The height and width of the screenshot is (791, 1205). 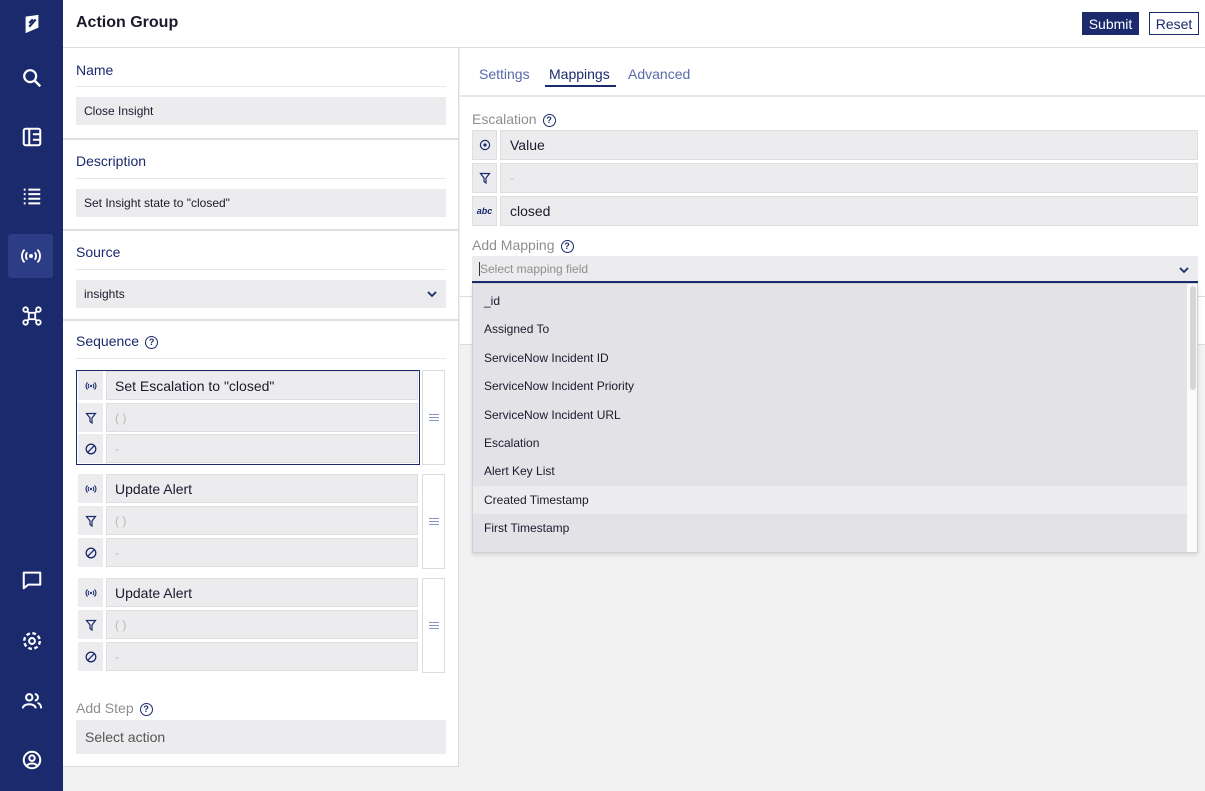 I want to click on add-step-select: Select action, so click(x=261, y=737).